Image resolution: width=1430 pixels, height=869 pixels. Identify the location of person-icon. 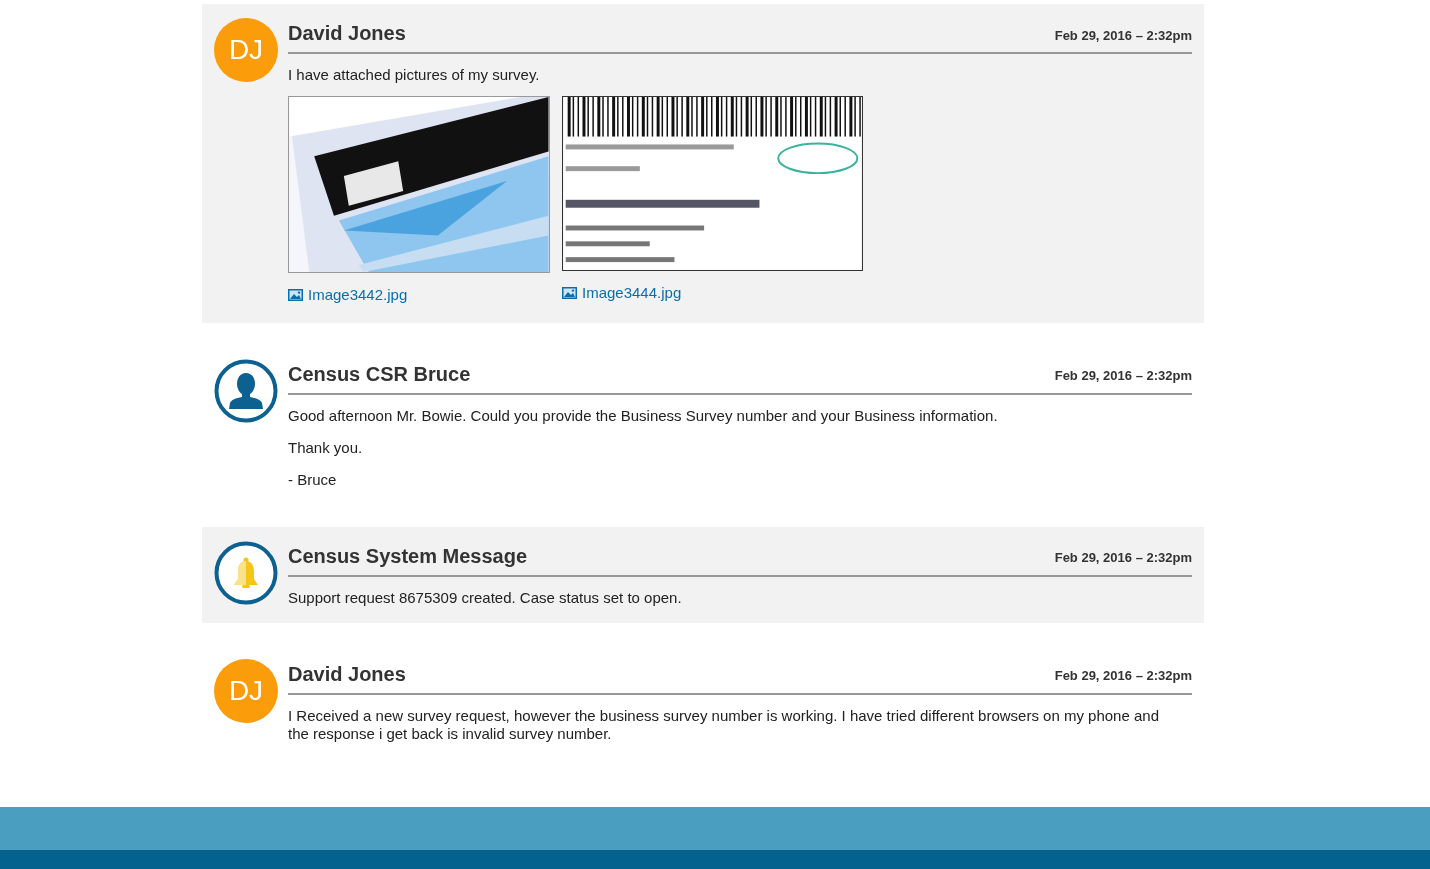
(246, 390).